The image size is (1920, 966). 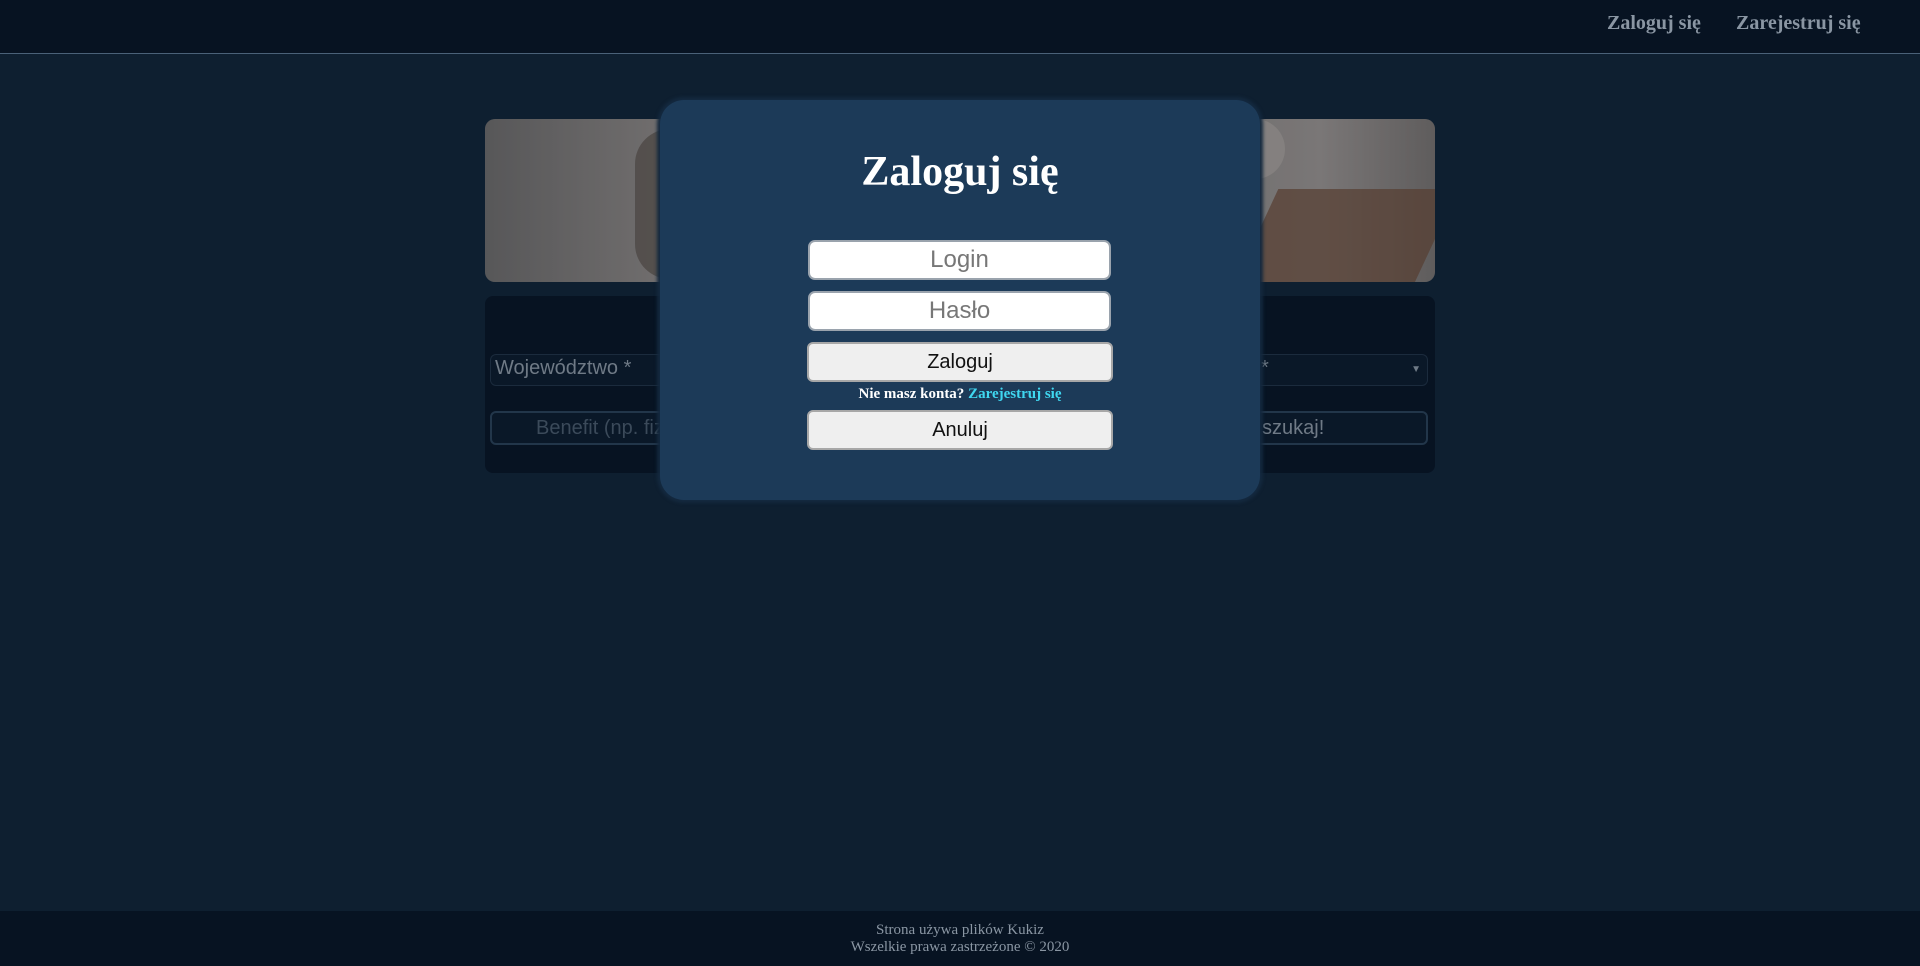 I want to click on register-link: Zarejestruj się, so click(x=1014, y=394).